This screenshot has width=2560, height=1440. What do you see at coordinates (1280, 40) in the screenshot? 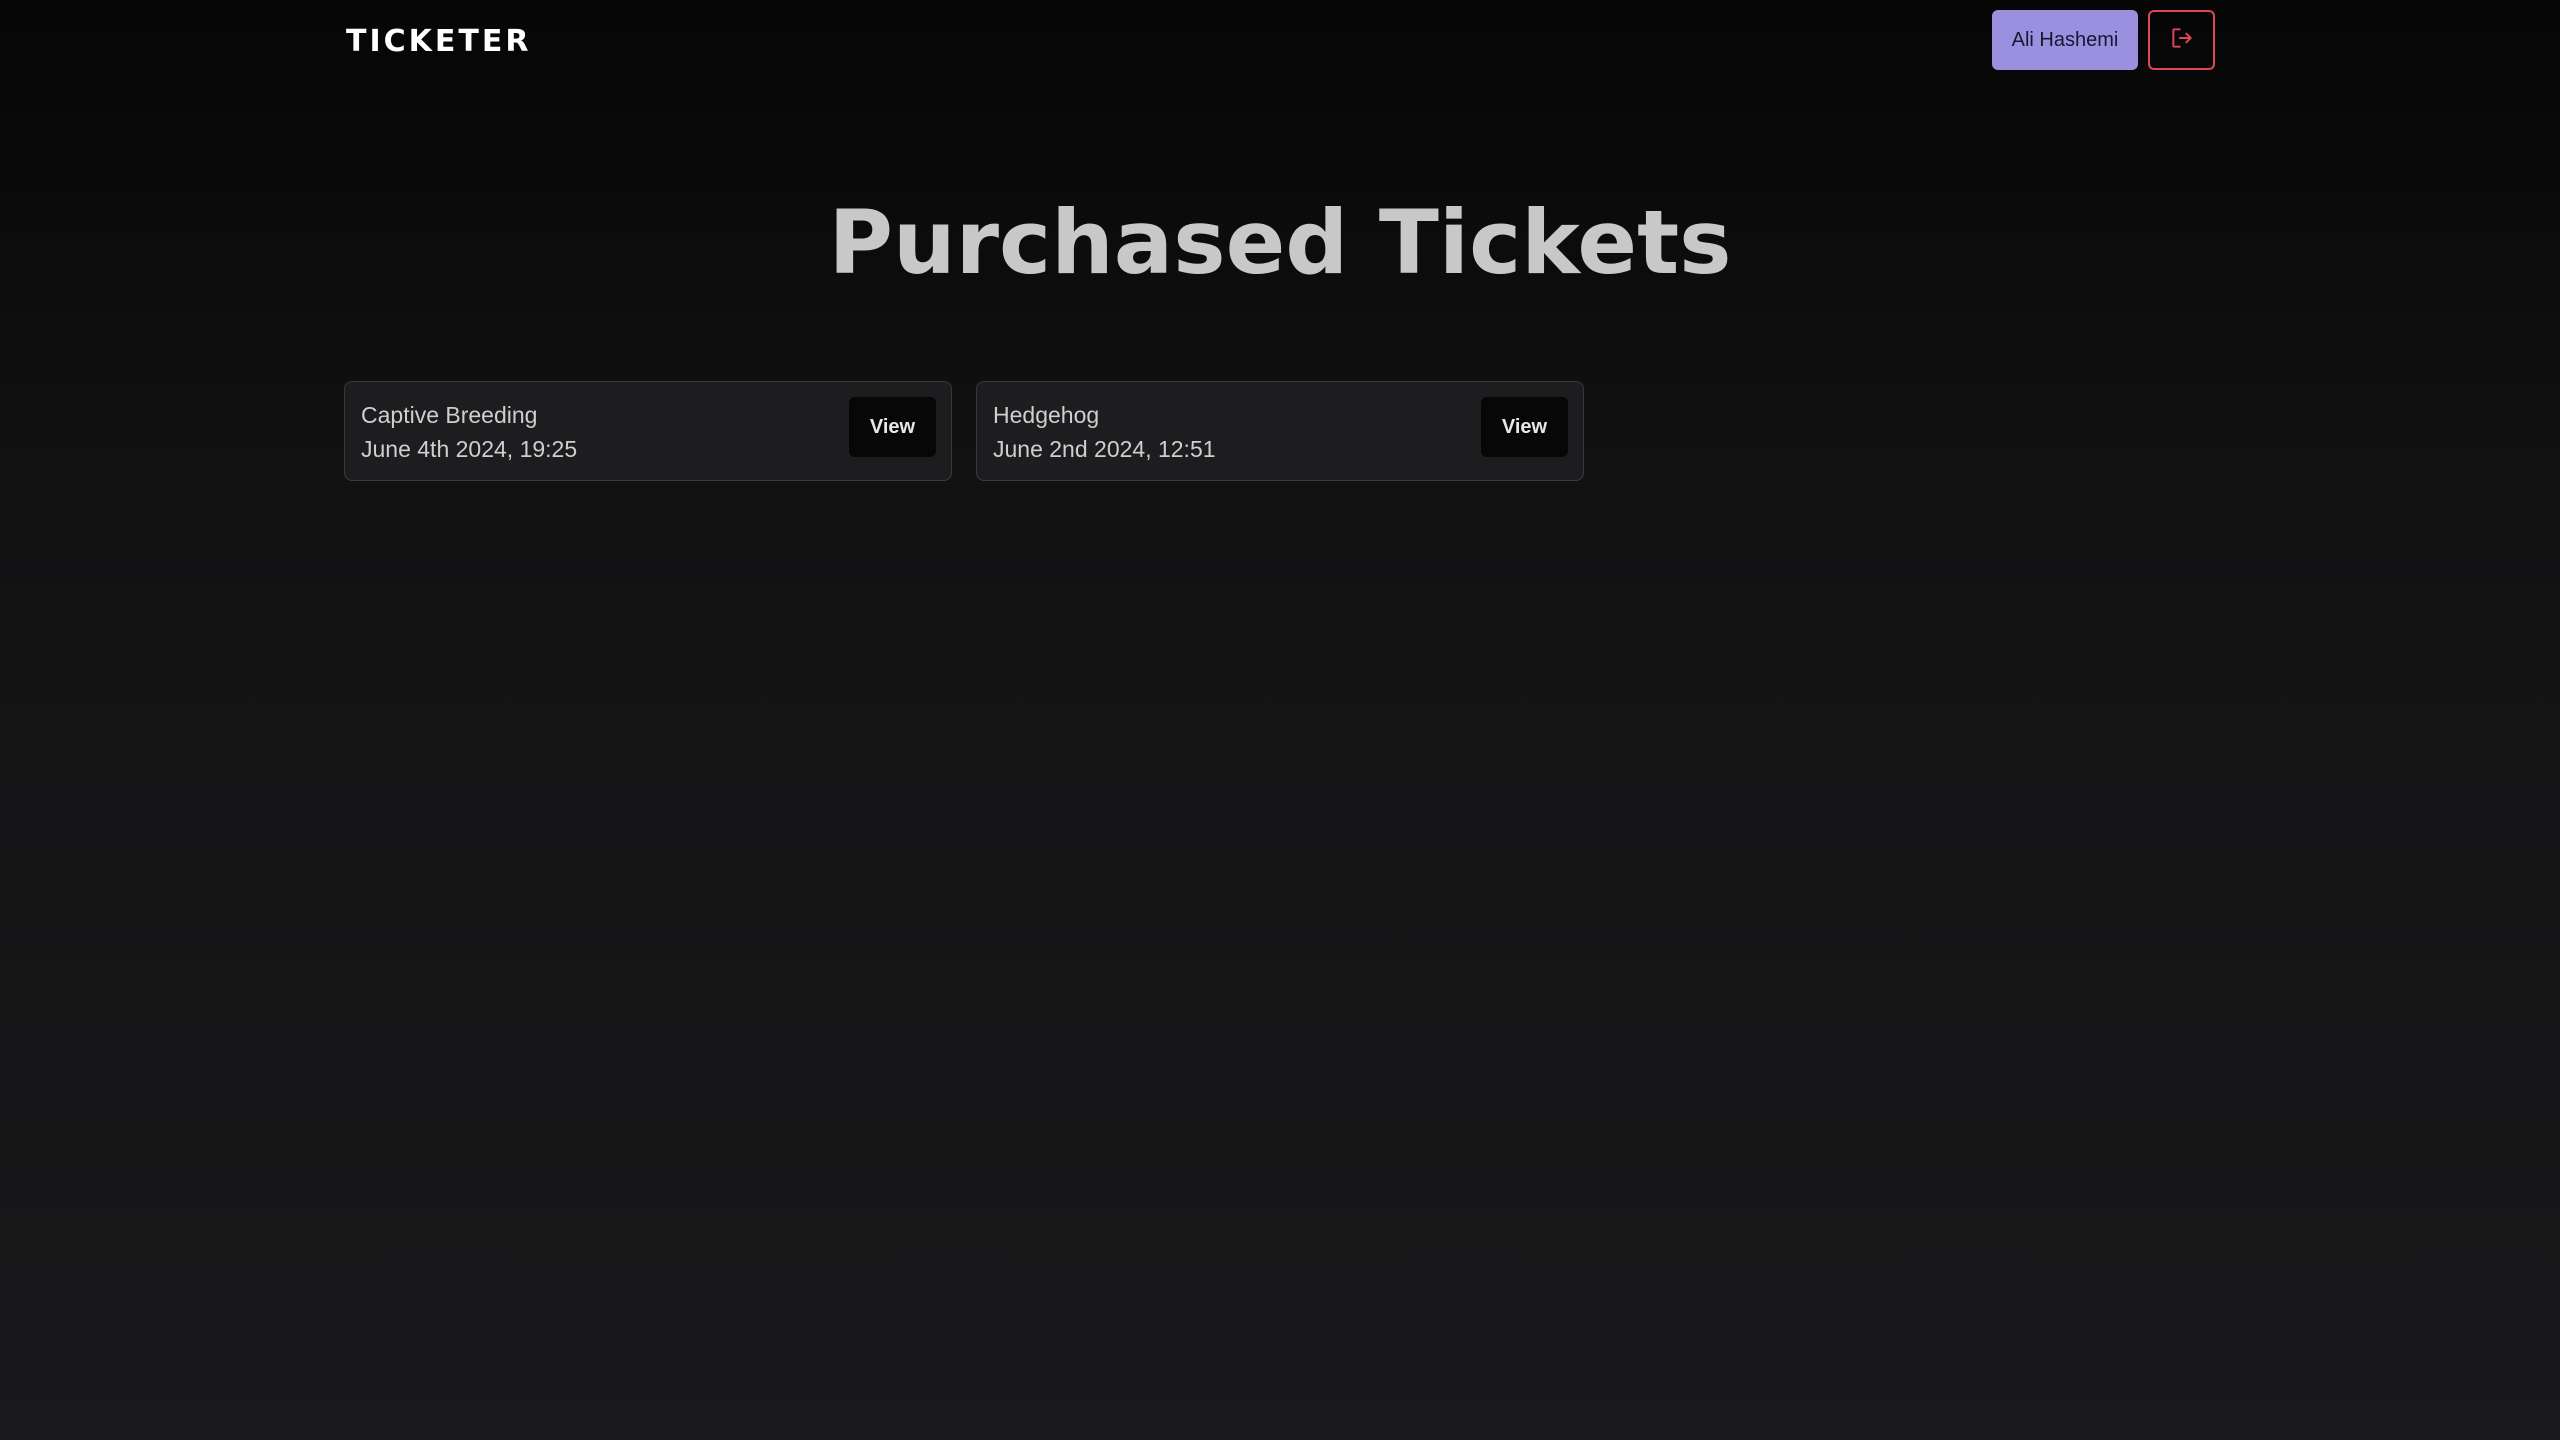
I see `top-nav: TICKETER Ali Hashemi` at bounding box center [1280, 40].